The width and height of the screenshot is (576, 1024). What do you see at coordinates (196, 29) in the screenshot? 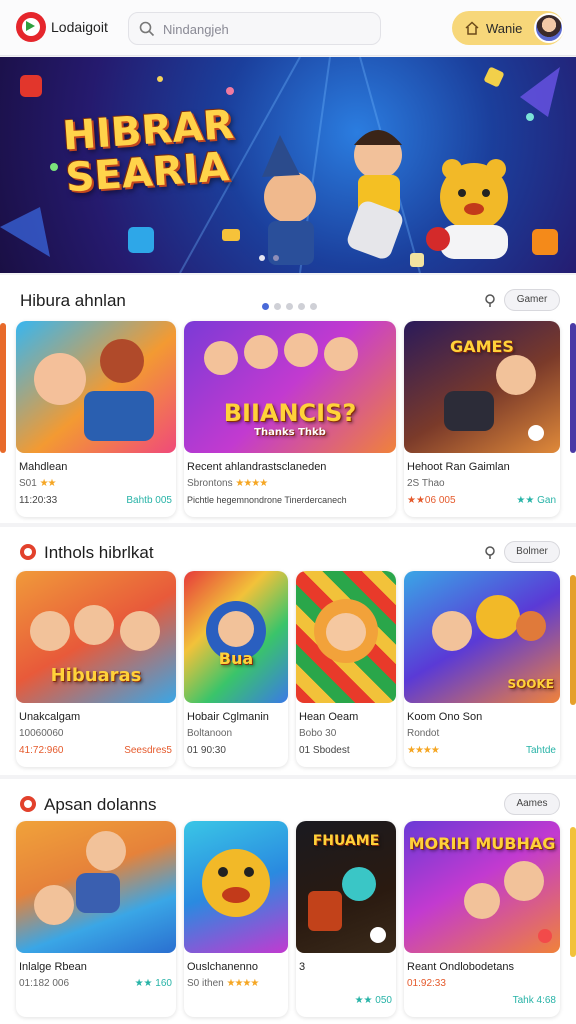
I see `search-placeholder: Nindangjeh` at bounding box center [196, 29].